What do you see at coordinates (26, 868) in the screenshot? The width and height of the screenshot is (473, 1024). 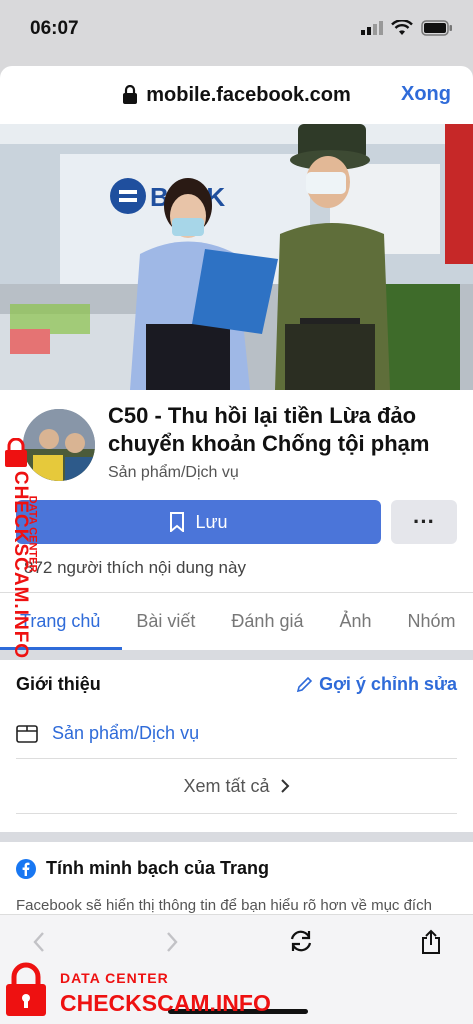 I see `facebook-icon` at bounding box center [26, 868].